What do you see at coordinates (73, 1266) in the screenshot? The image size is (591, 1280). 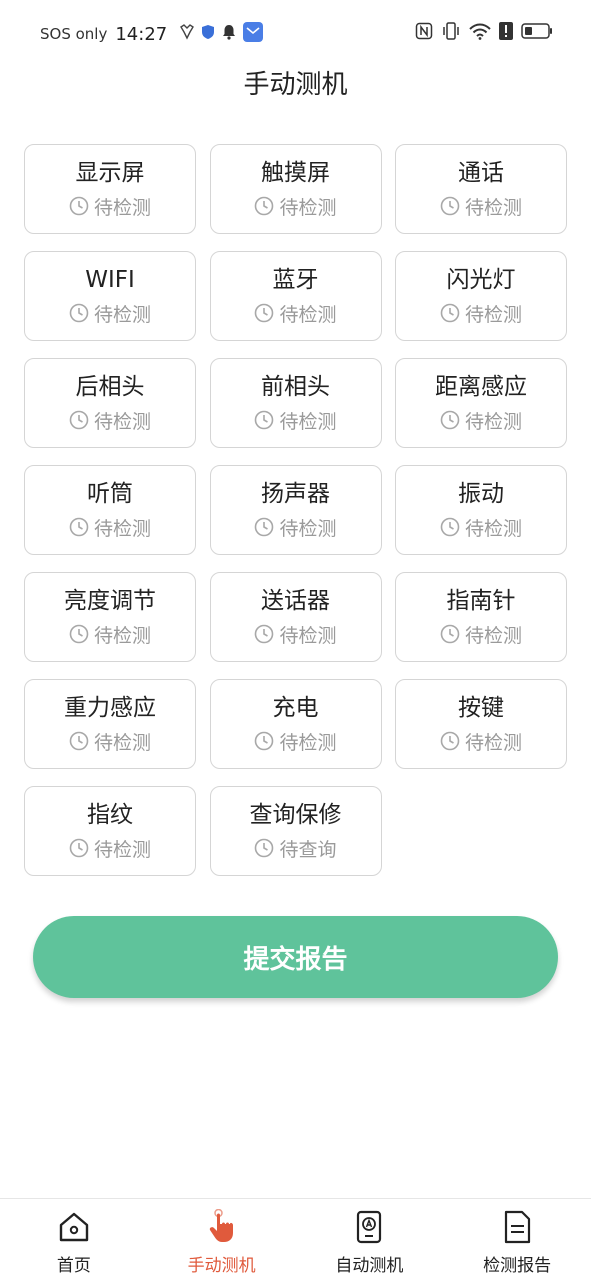 I see `nav-label: 首页` at bounding box center [73, 1266].